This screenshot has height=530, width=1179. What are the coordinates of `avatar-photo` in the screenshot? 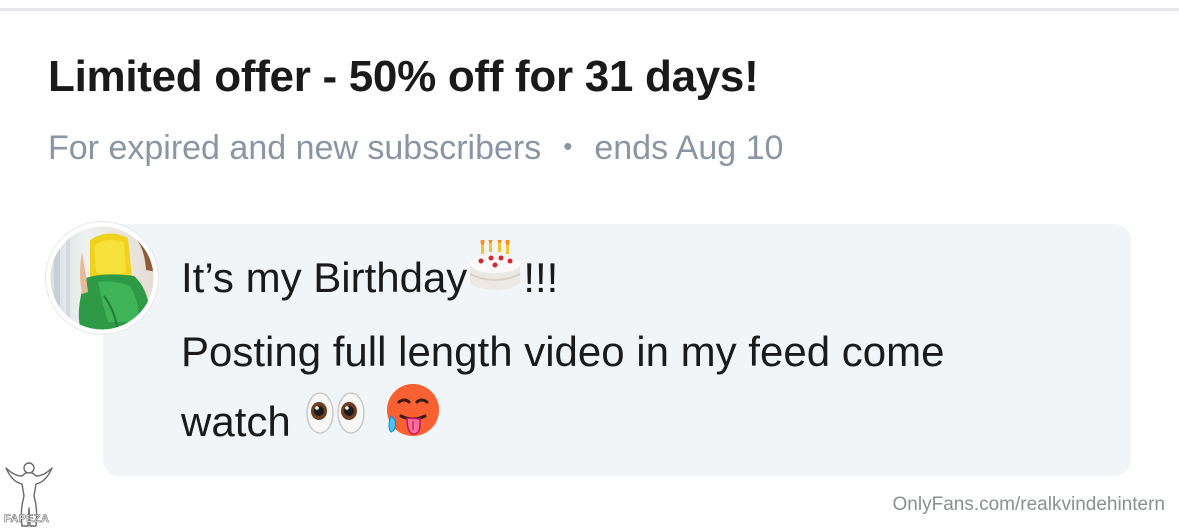 It's located at (102, 278).